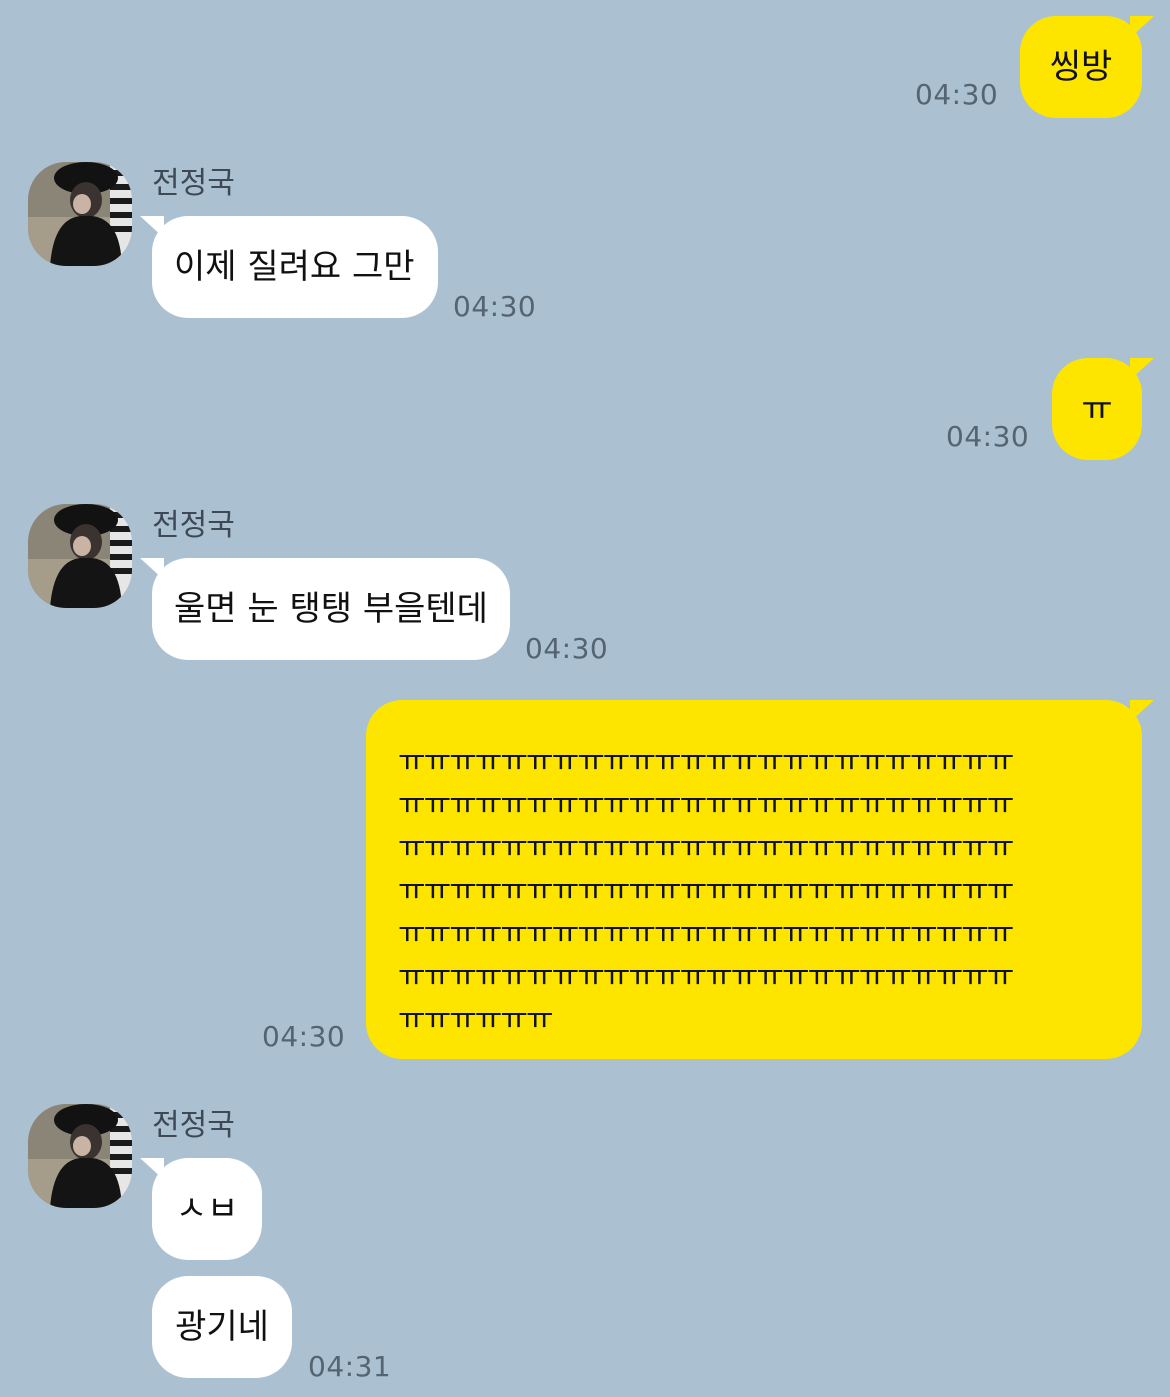  Describe the element at coordinates (207, 1209) in the screenshot. I see `message-text: ㅅㅂ` at that location.